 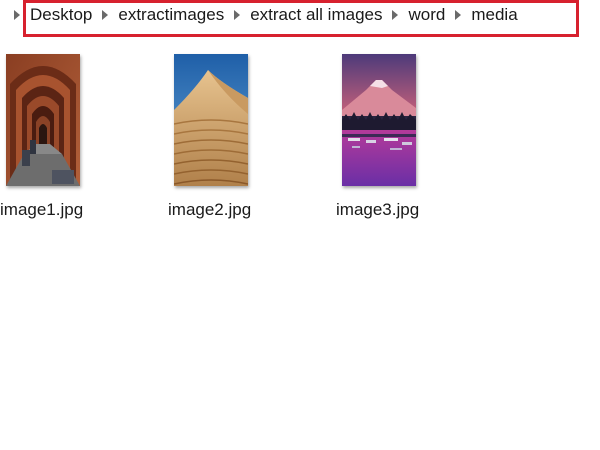 I want to click on image3-thumbnail, so click(x=379, y=120).